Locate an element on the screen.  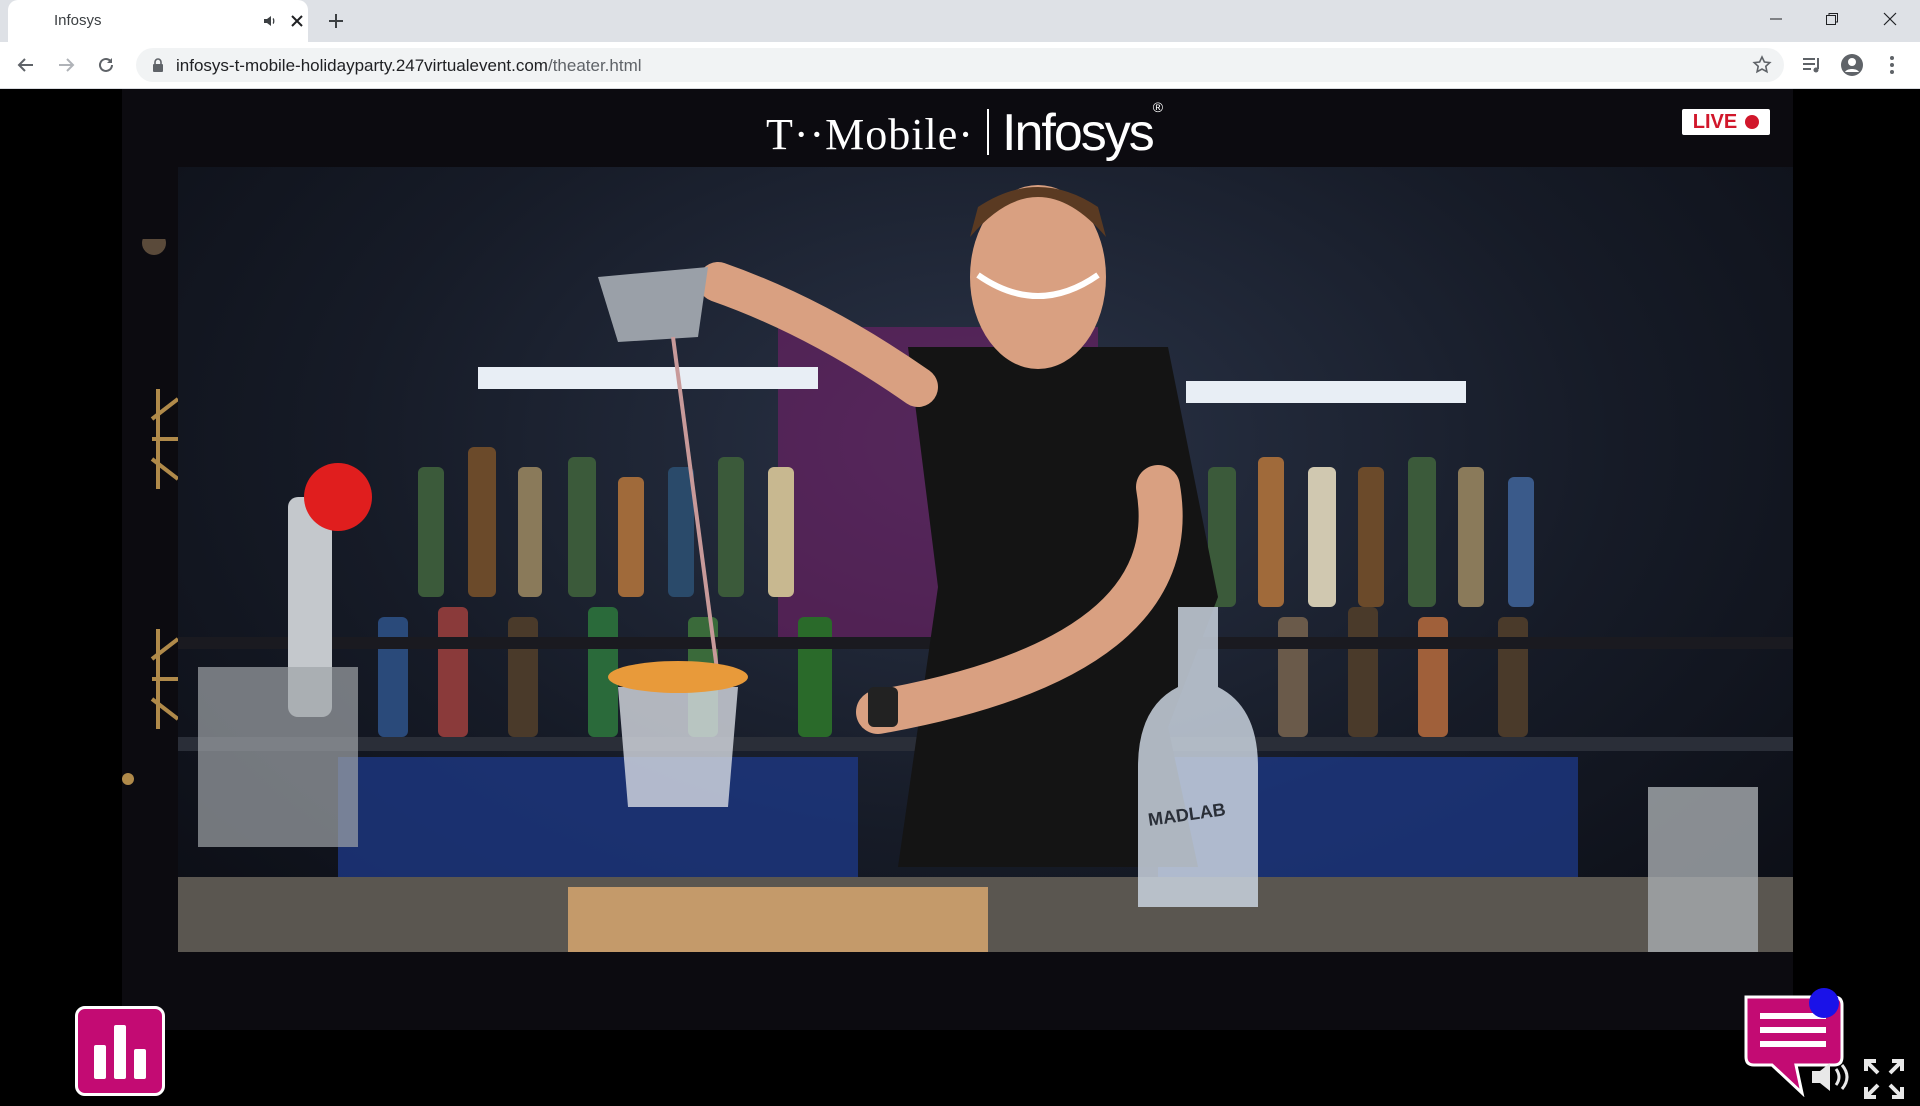
profile-icon is located at coordinates (1852, 65).